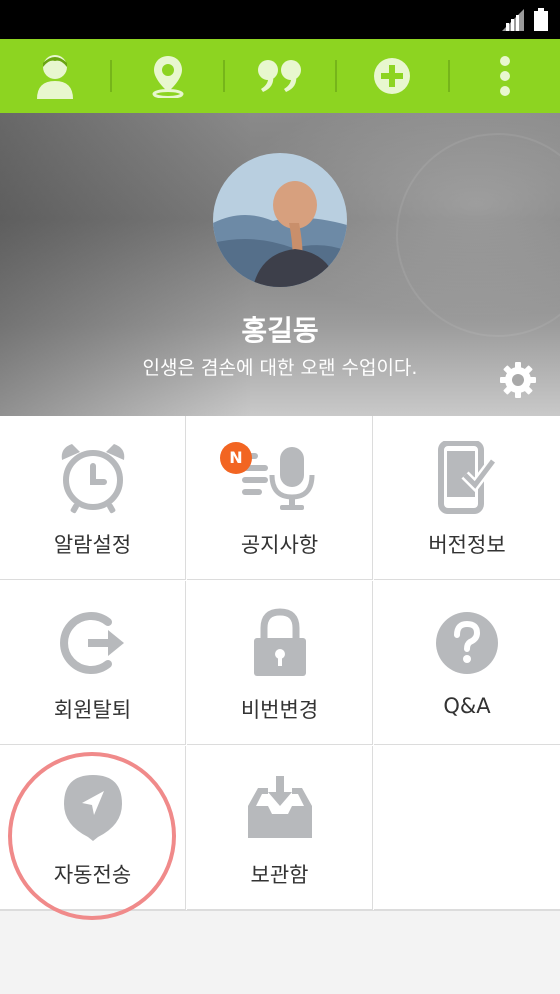  I want to click on menu-item-label: Q&A, so click(467, 706).